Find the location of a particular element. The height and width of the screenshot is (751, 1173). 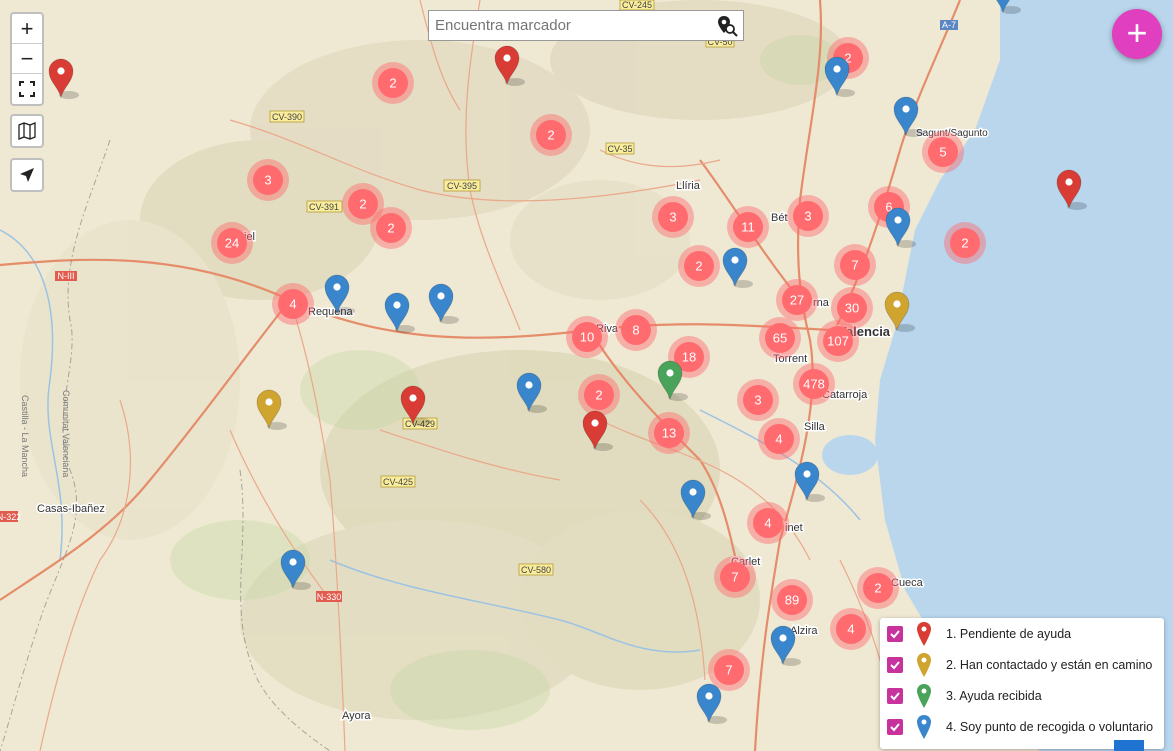

cluster-marker: 13 is located at coordinates (669, 433).